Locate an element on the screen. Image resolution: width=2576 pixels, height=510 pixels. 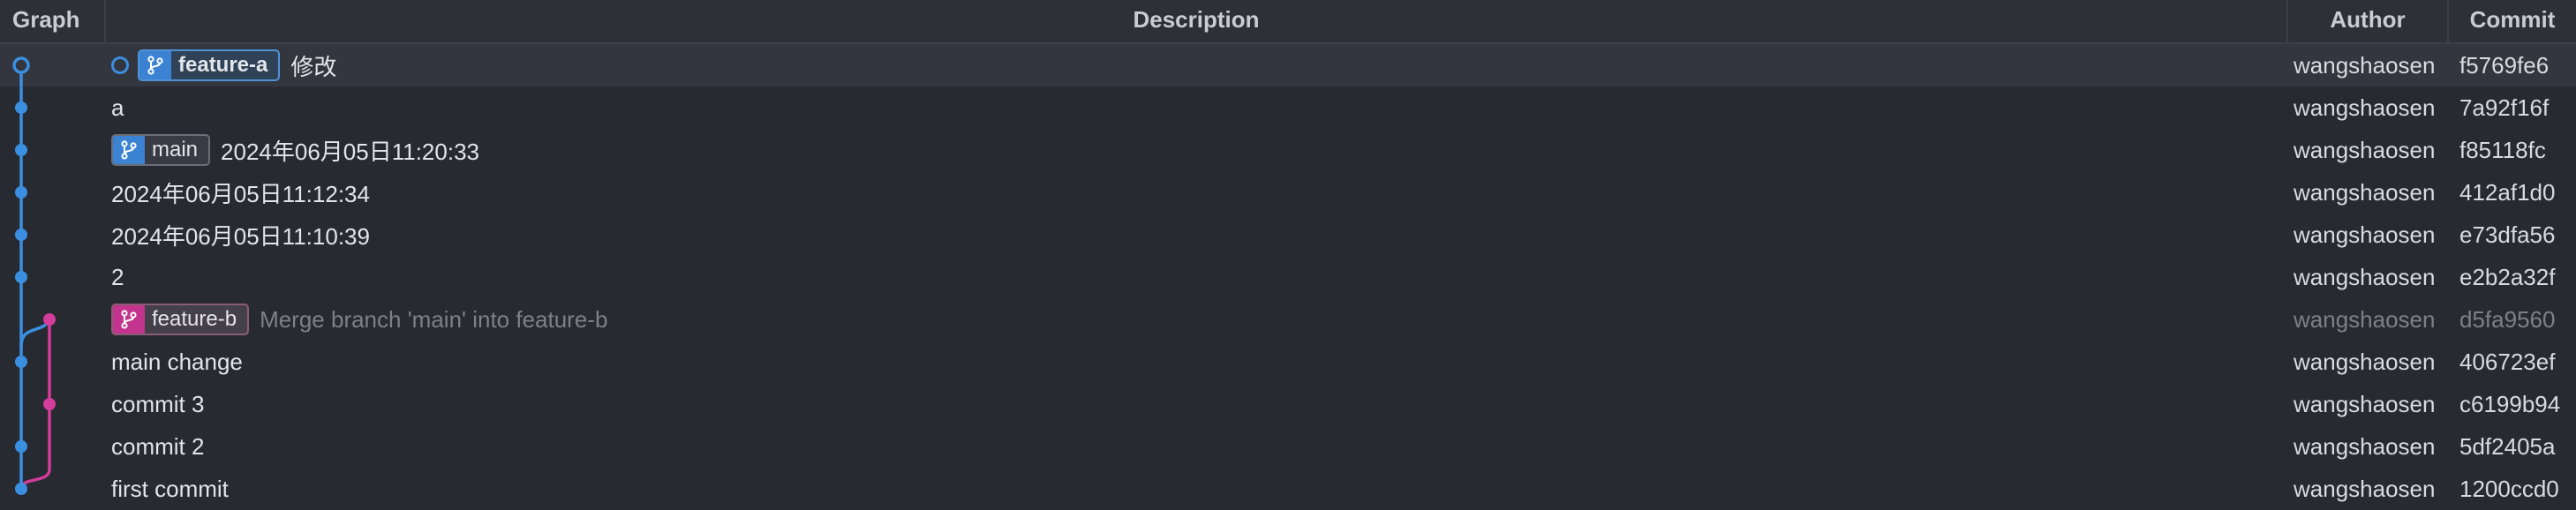
branch-badge: main is located at coordinates (161, 150).